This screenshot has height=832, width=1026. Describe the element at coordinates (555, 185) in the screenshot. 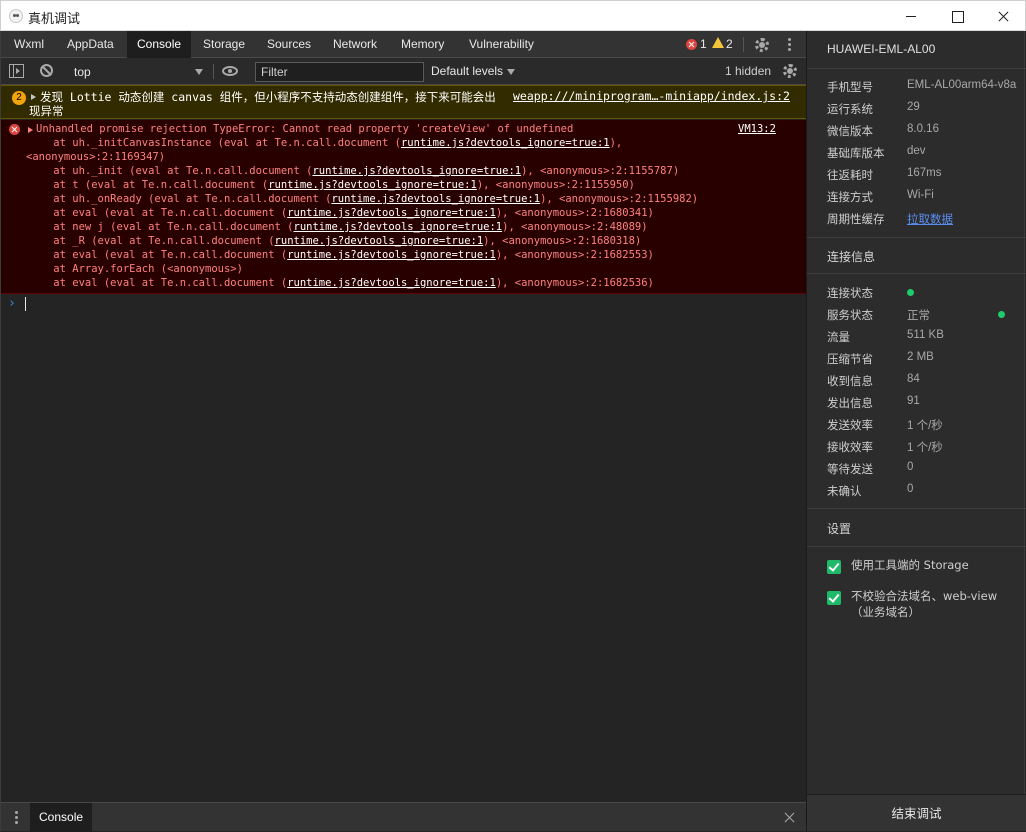

I see `stack-frame-location: ), <anonymous>:2:1155950)` at that location.